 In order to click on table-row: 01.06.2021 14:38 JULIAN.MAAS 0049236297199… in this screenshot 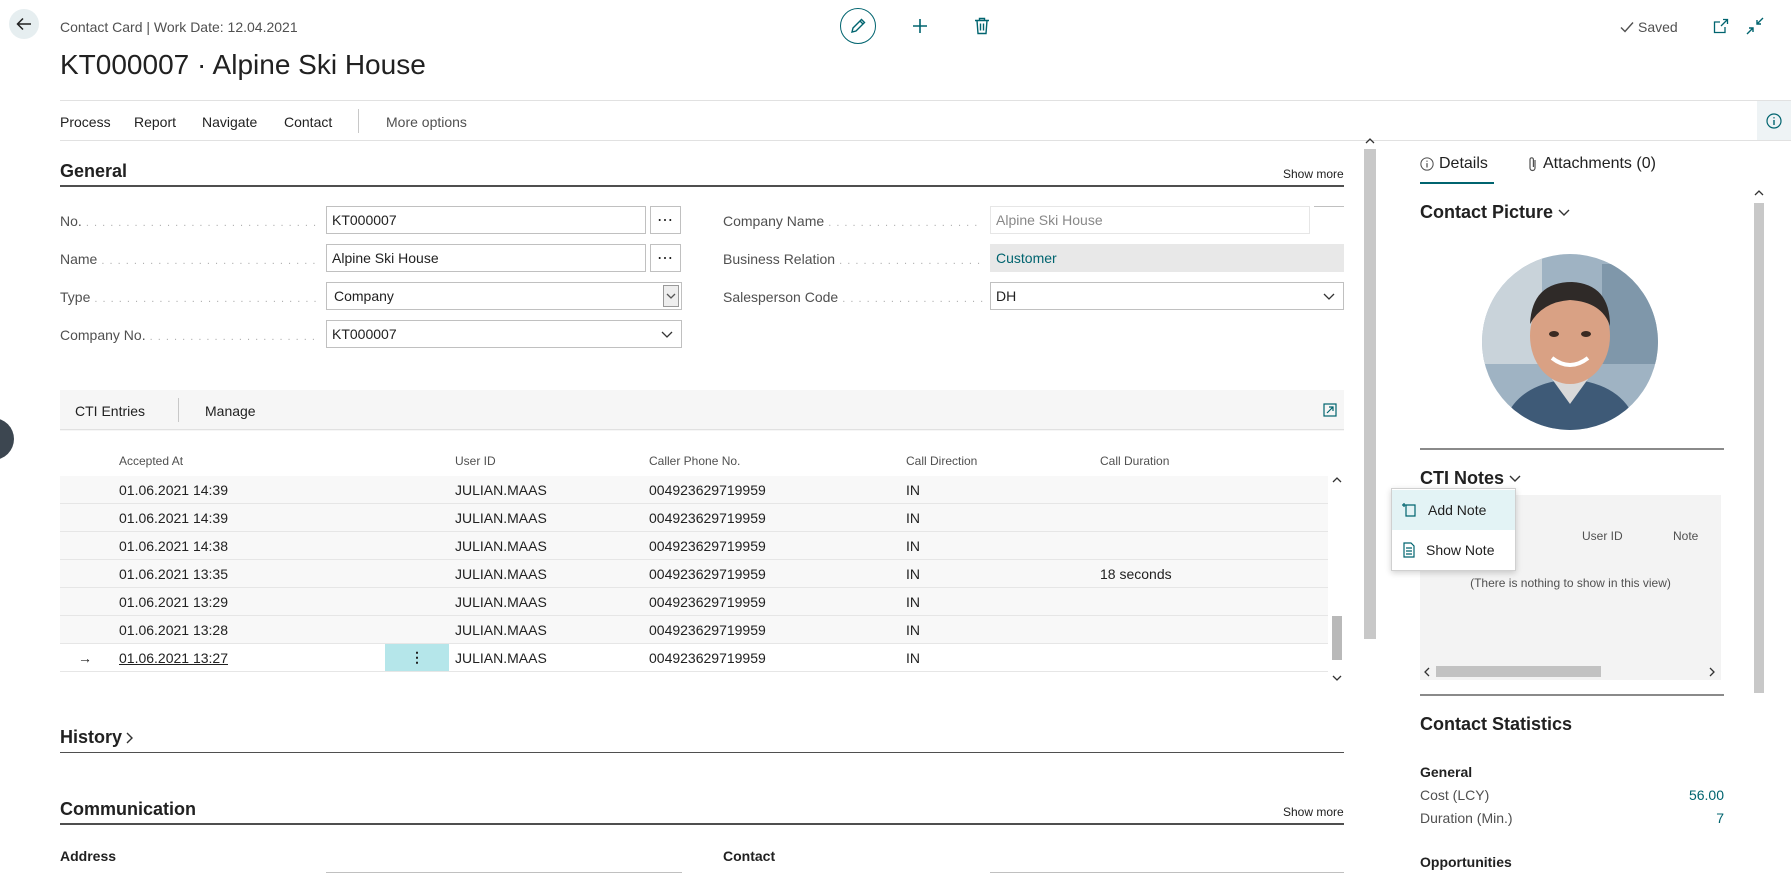, I will do `click(694, 546)`.